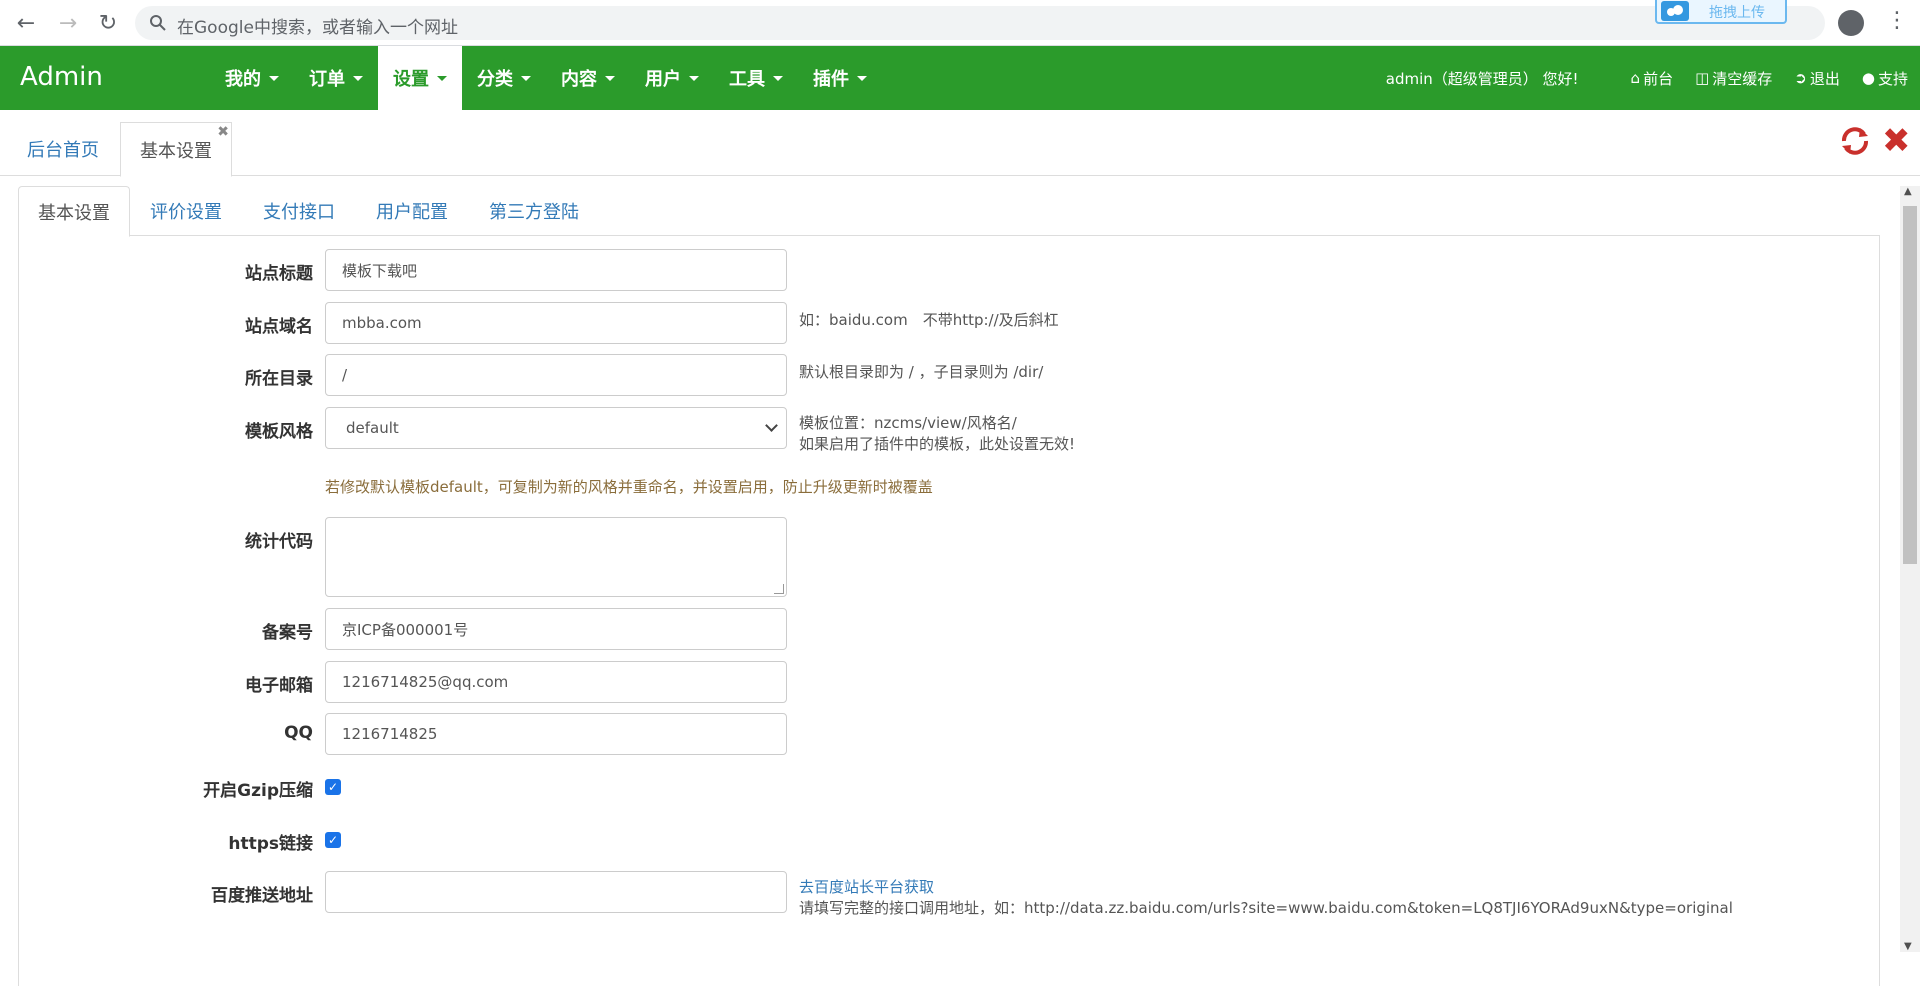  I want to click on settings-subtabs: 基本设置 评价设置 支付接口 用户配置 第三方登陆, so click(949, 211).